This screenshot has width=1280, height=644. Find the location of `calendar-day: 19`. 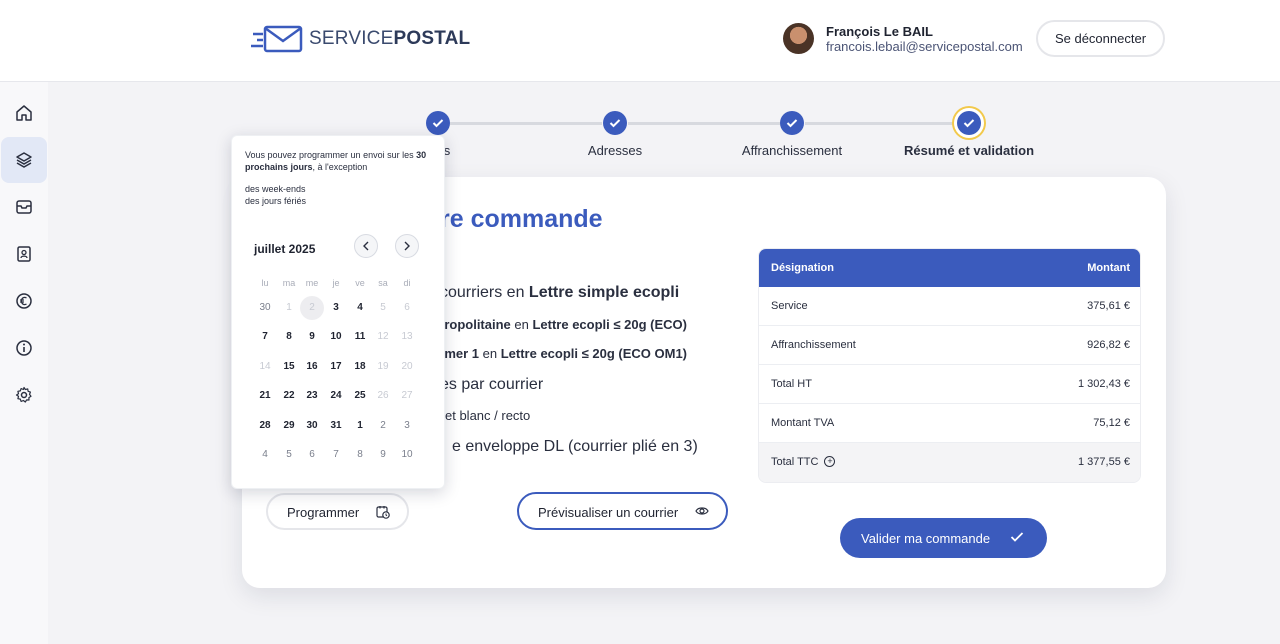

calendar-day: 19 is located at coordinates (383, 366).